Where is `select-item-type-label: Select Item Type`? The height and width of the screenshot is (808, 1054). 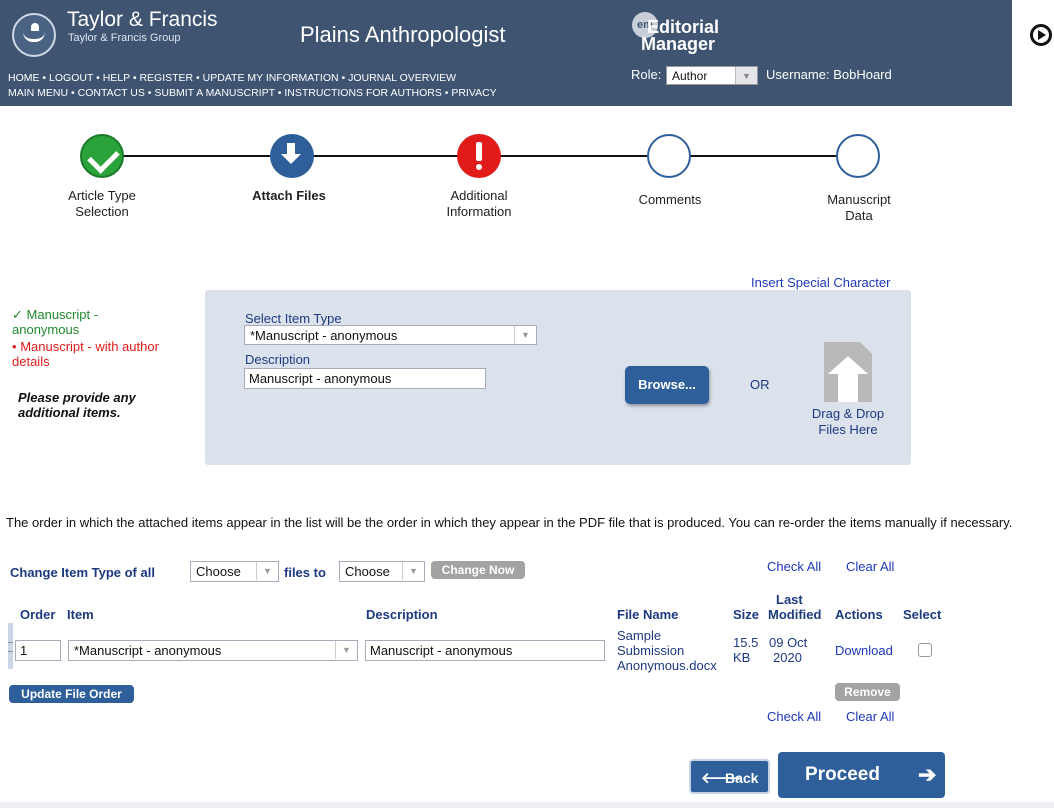 select-item-type-label: Select Item Type is located at coordinates (293, 318).